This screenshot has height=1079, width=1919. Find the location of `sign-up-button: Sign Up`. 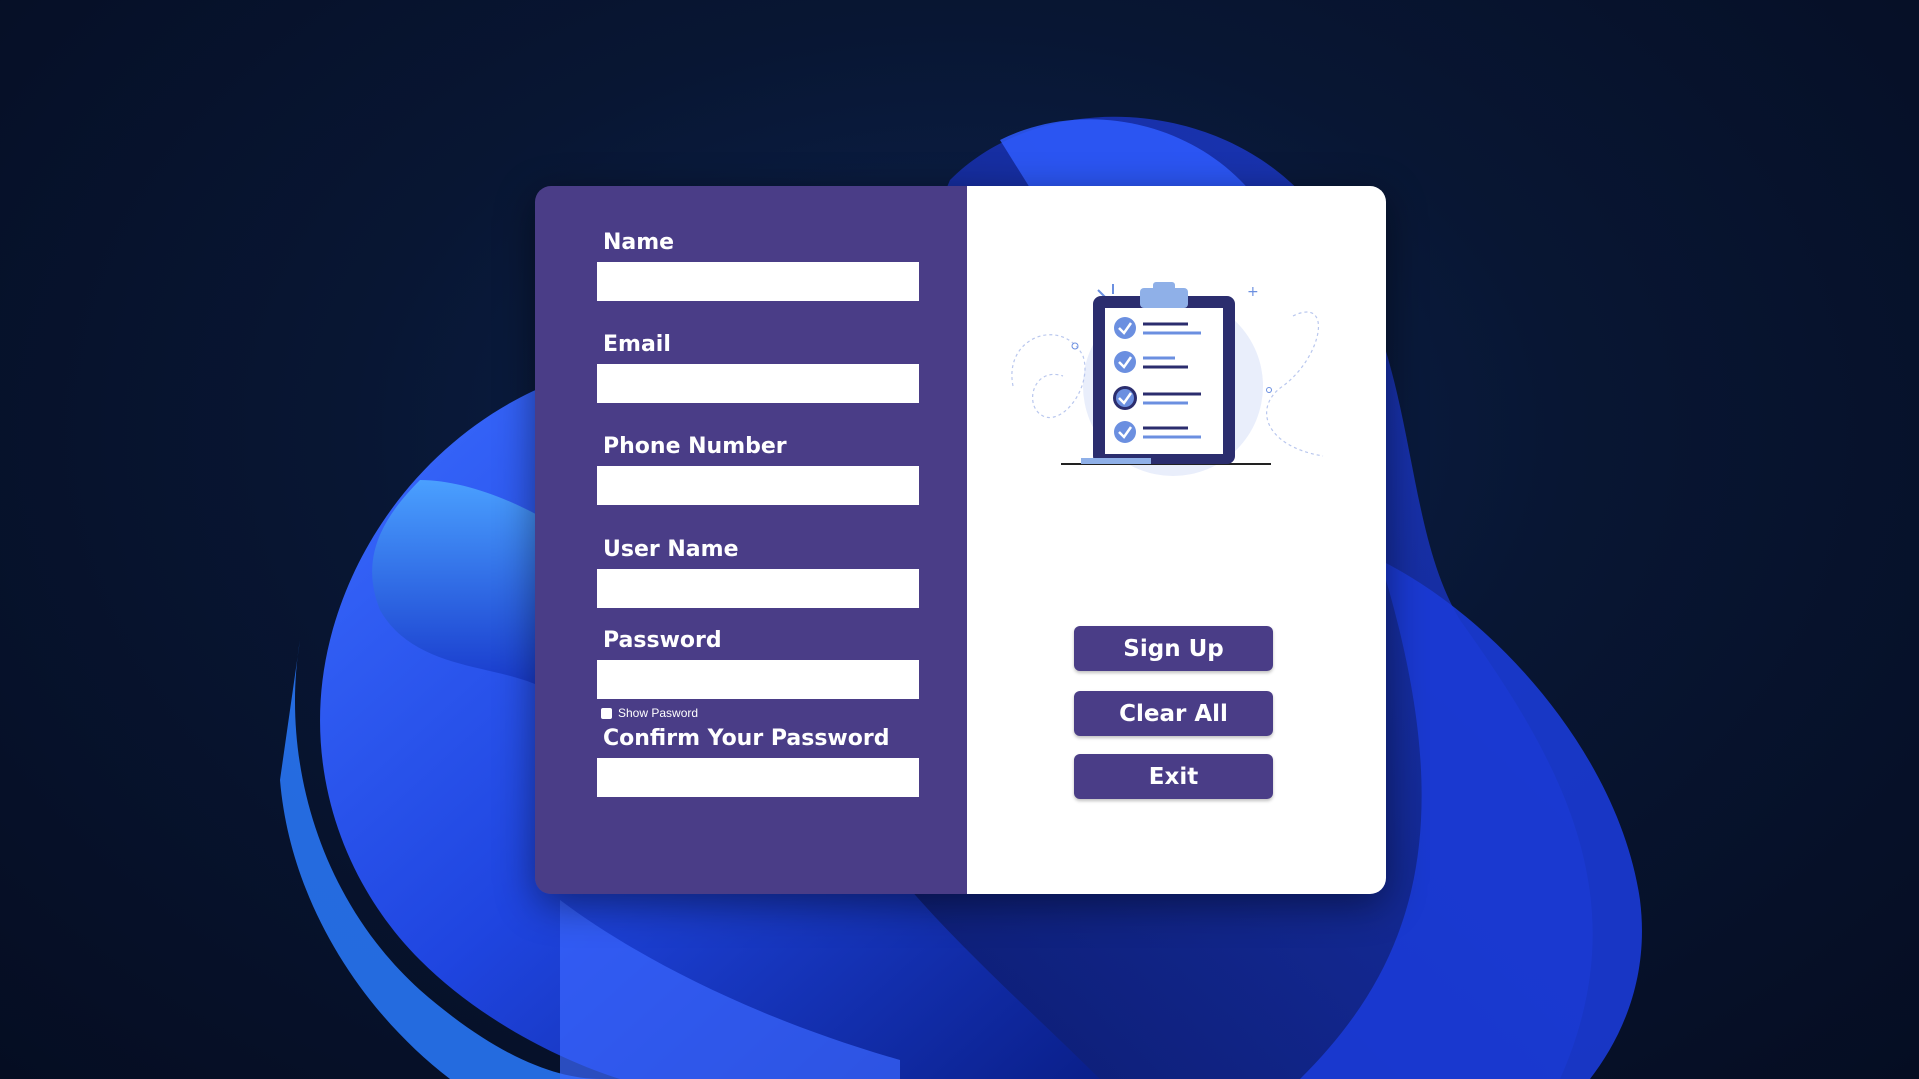

sign-up-button: Sign Up is located at coordinates (1173, 648).